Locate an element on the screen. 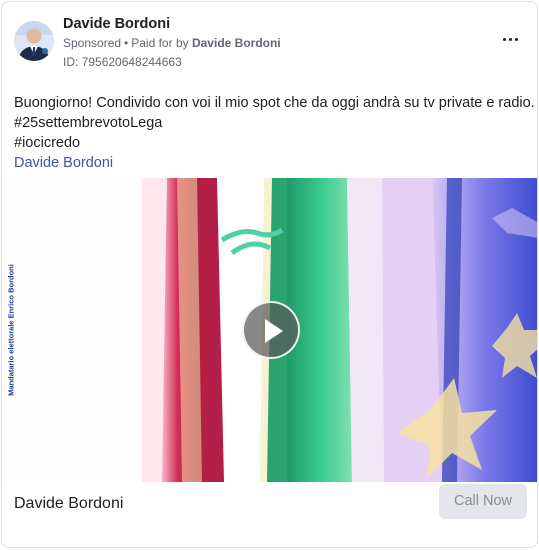  more-options-button is located at coordinates (511, 40).